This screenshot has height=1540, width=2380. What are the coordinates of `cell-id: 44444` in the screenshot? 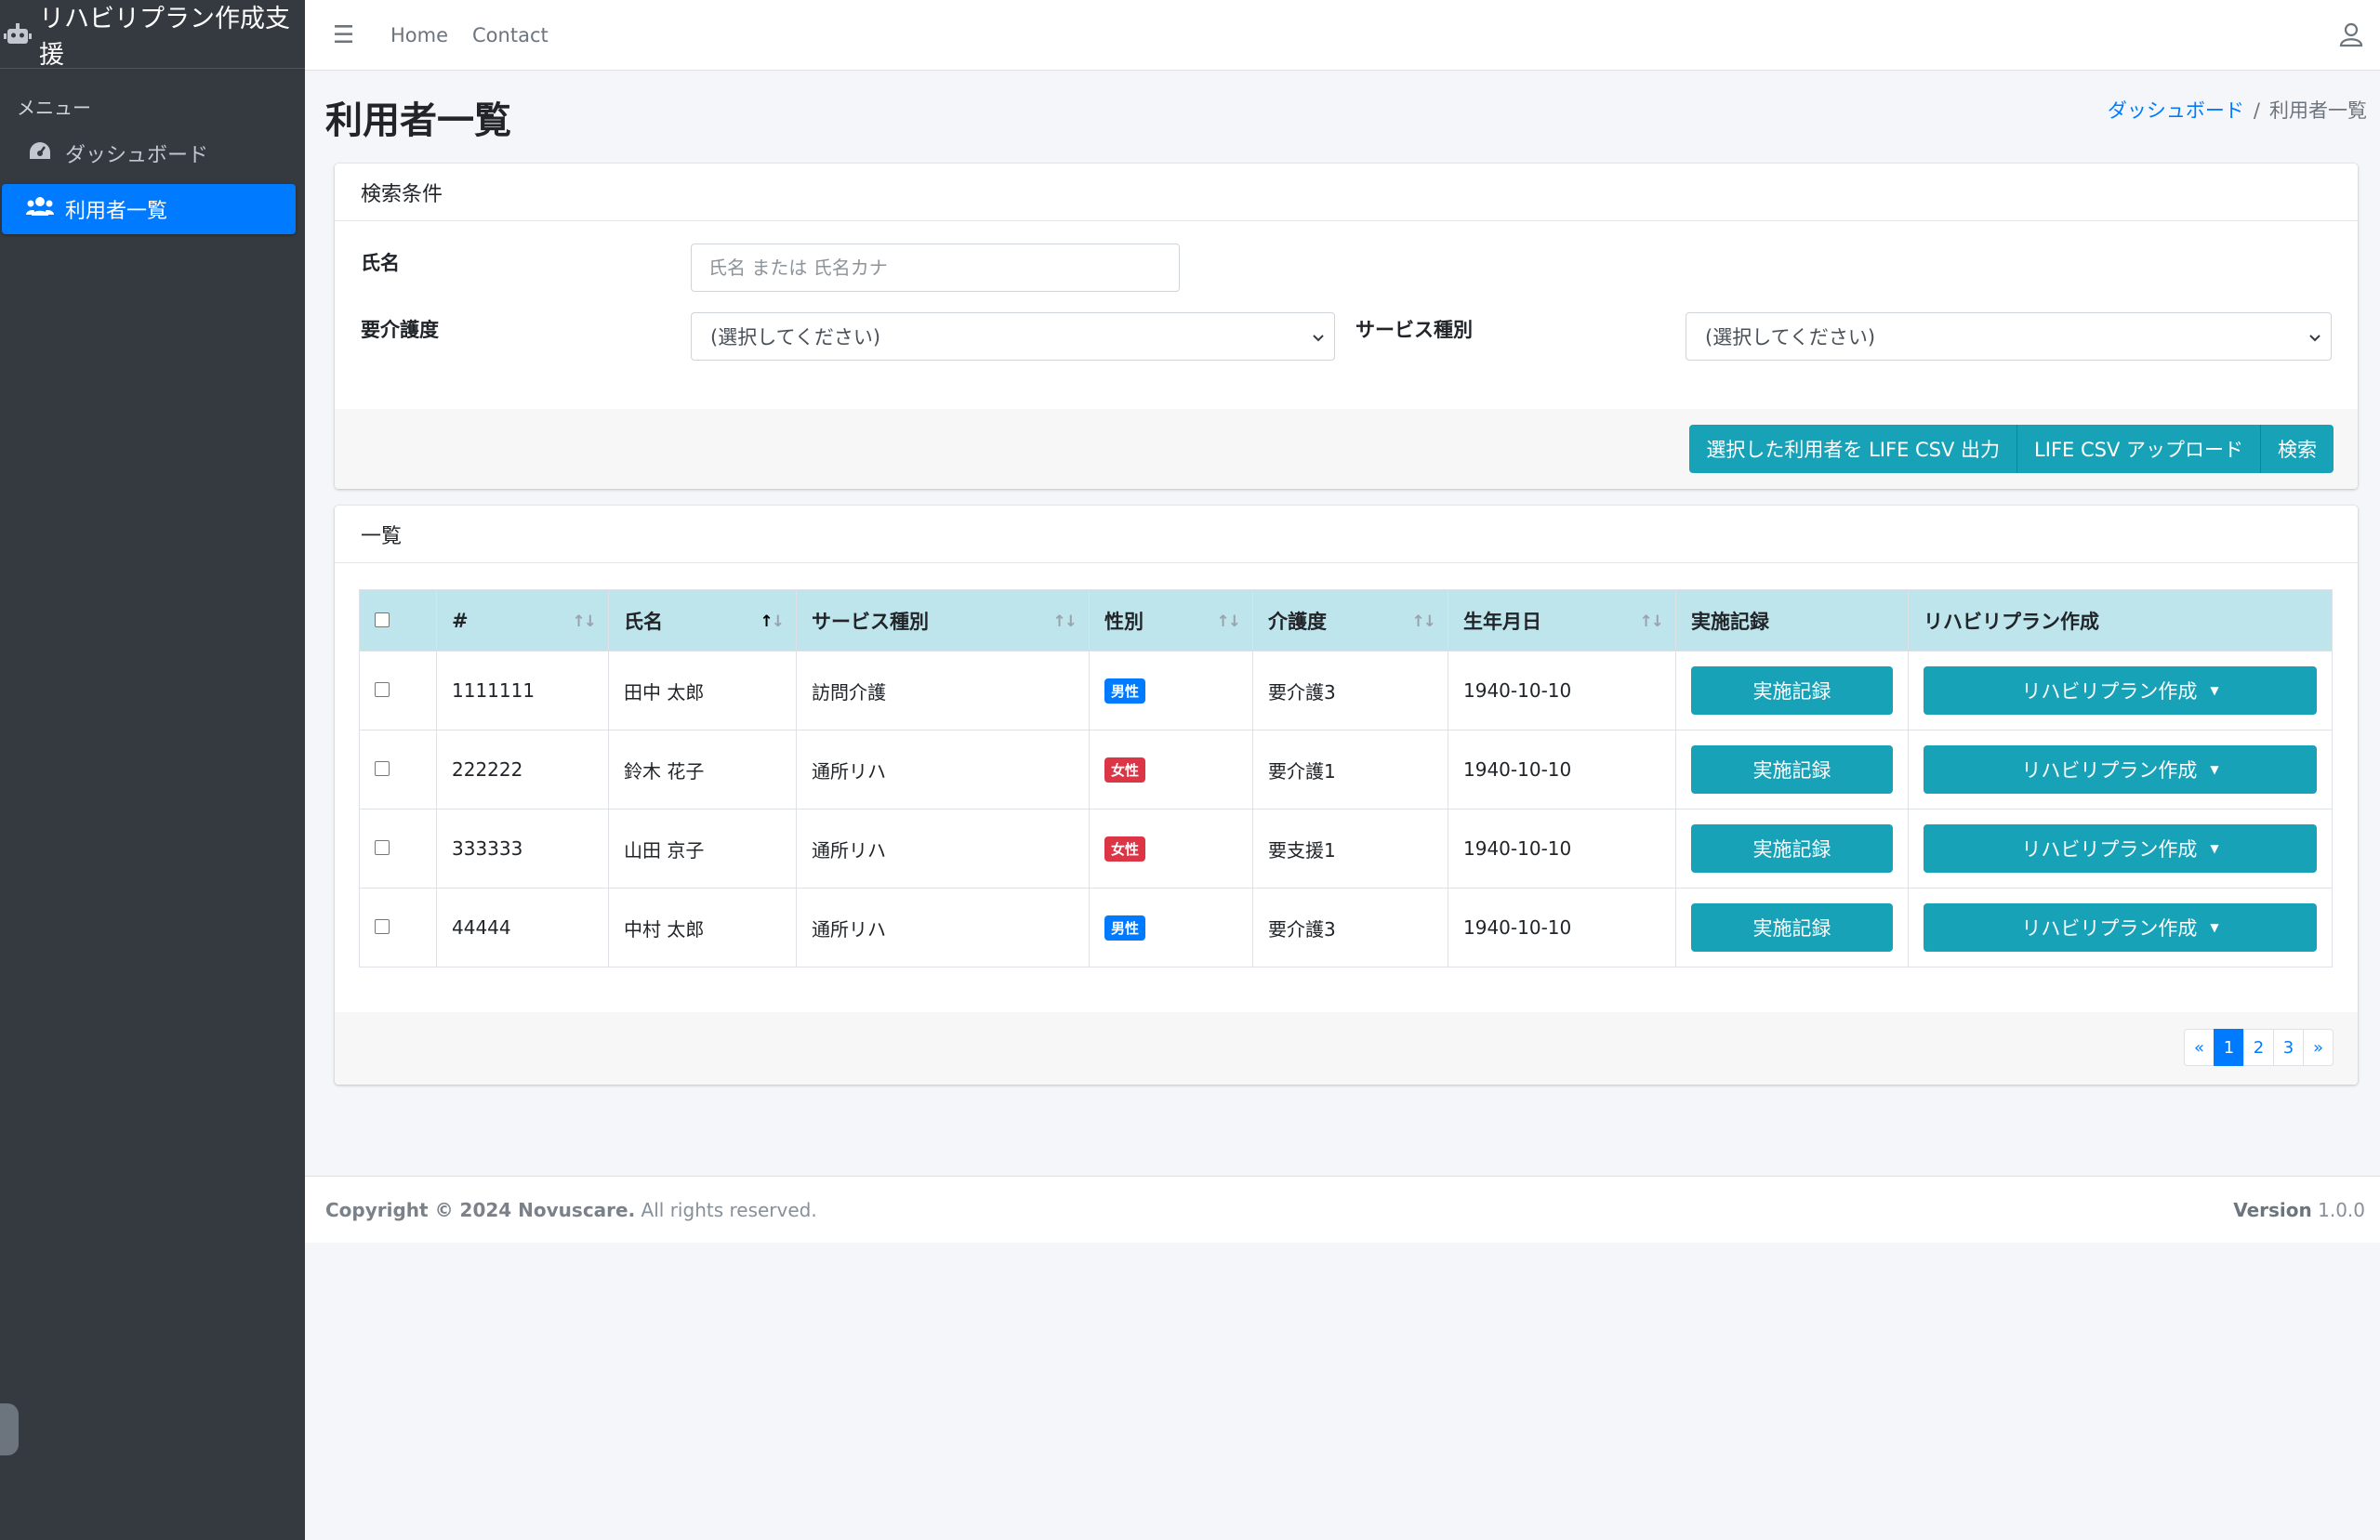 It's located at (522, 927).